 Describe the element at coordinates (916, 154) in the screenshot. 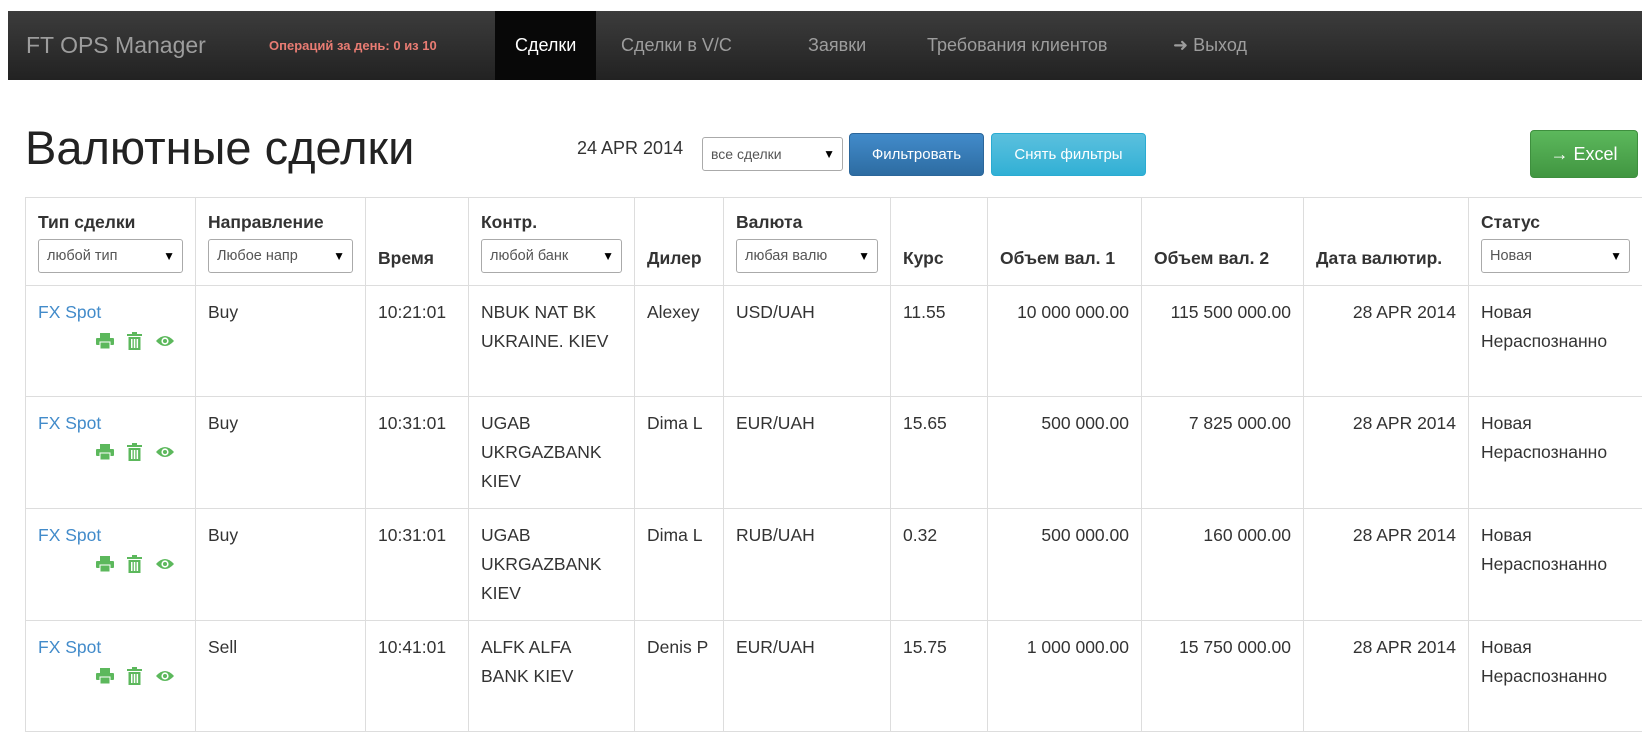

I see `filter-button: Фильтровать` at that location.